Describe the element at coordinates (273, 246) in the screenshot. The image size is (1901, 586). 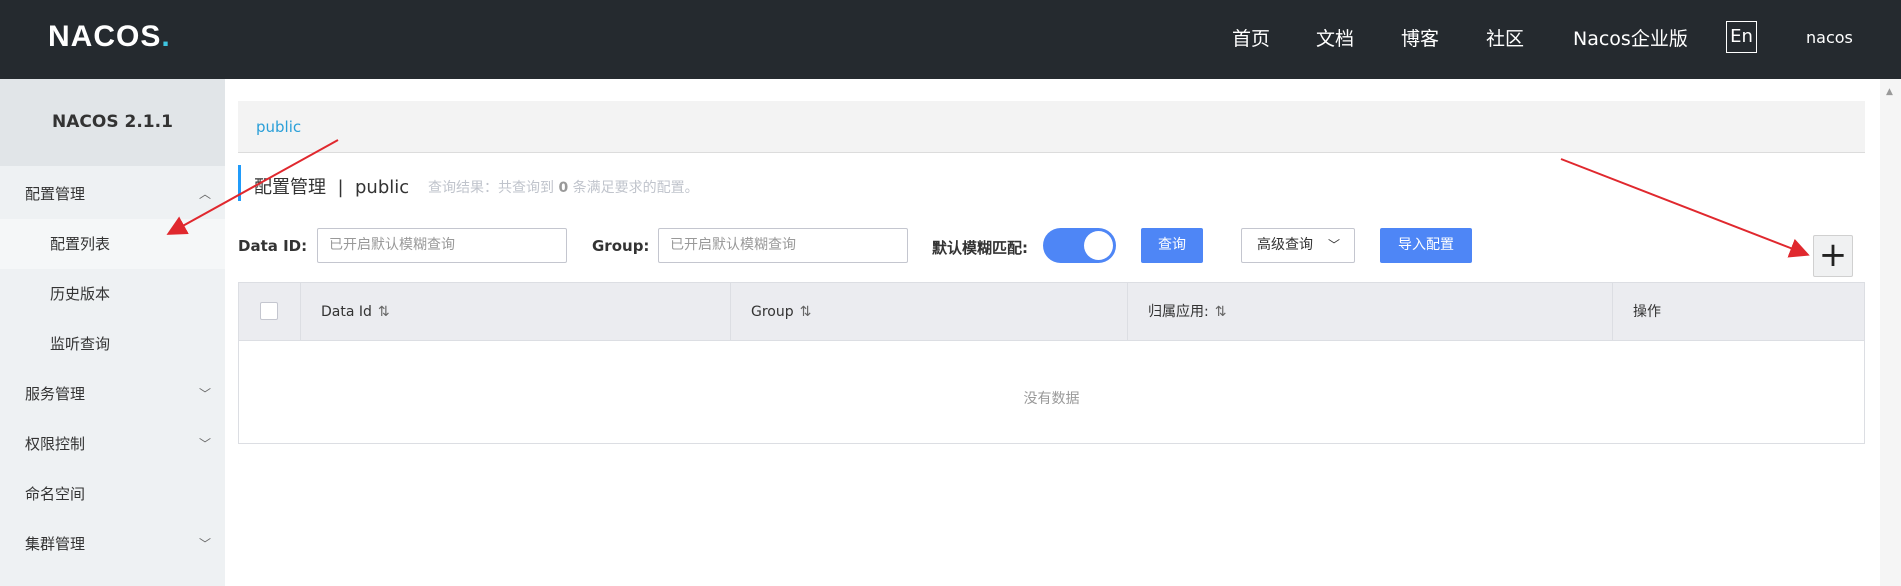
I see `data-id-label: Data ID:` at that location.